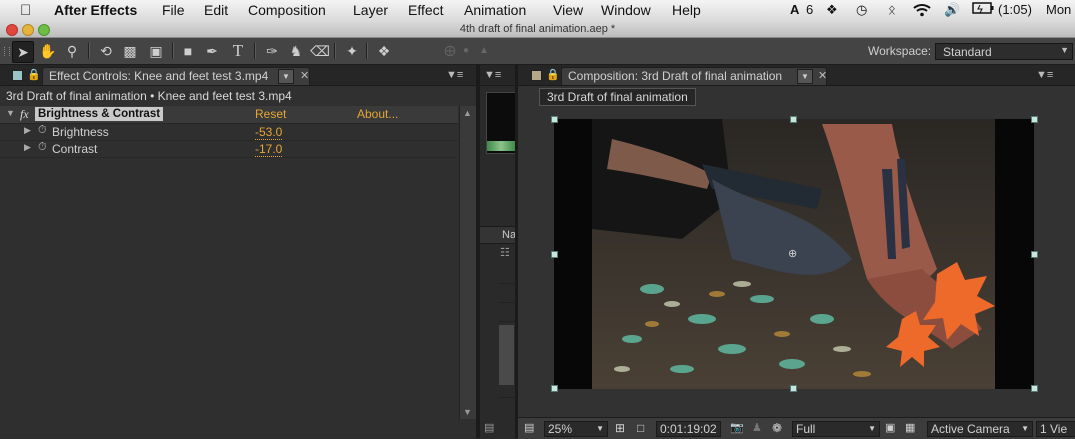 This screenshot has height=439, width=1075. I want to click on effect-name: Brightness & Contrast, so click(99, 114).